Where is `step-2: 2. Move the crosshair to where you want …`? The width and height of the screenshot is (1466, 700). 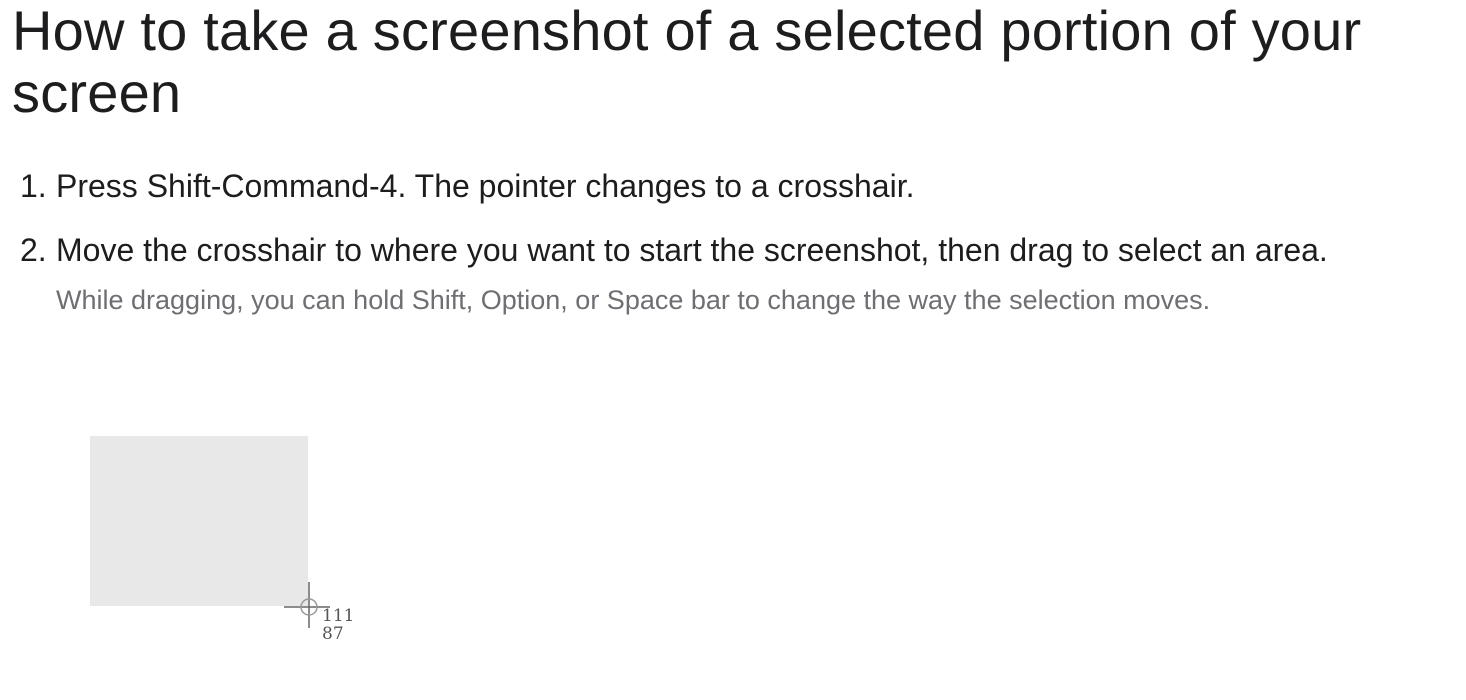 step-2: 2. Move the crosshair to where you want … is located at coordinates (720, 250).